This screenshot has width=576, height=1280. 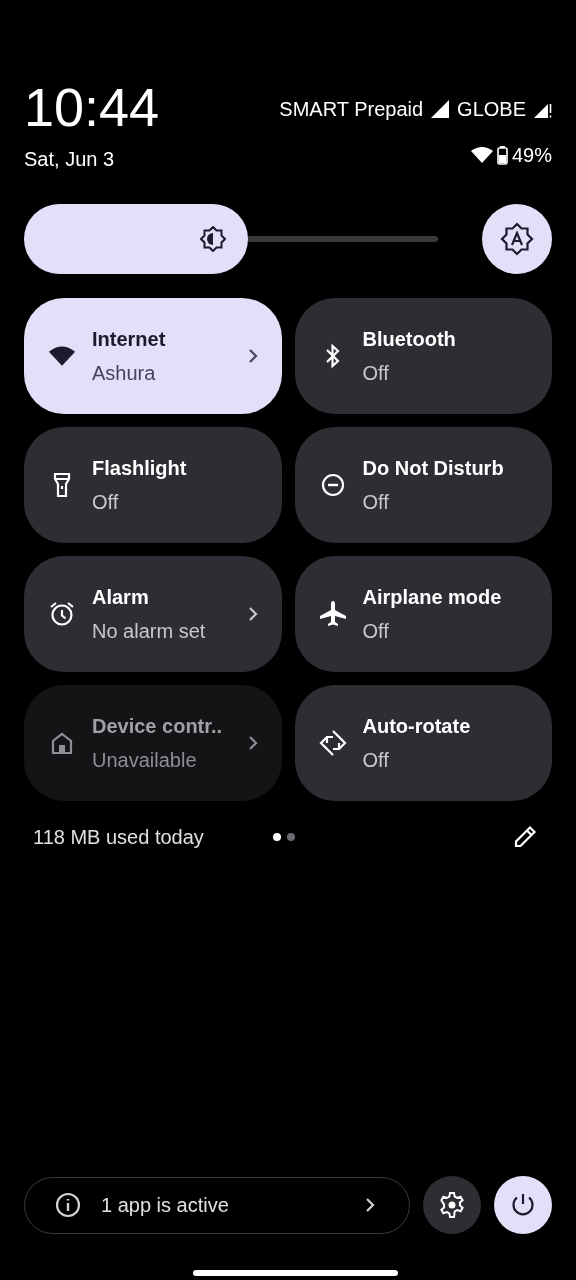 What do you see at coordinates (351, 109) in the screenshot?
I see `carrier-name: SMART Prepaid` at bounding box center [351, 109].